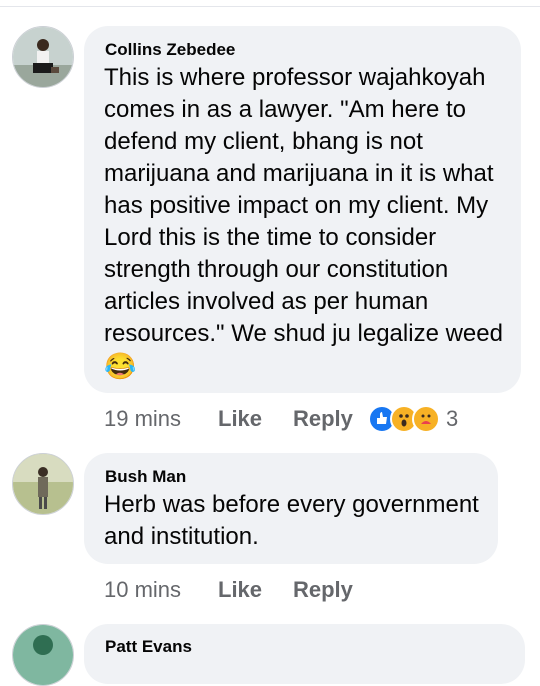 This screenshot has height=686, width=540. Describe the element at coordinates (120, 366) in the screenshot. I see `laughing-emoji: 😂` at that location.